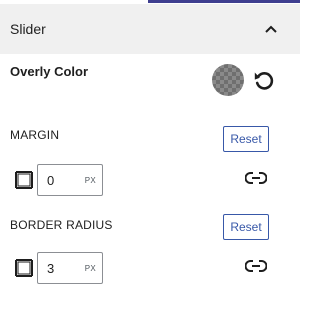  I want to click on overlay-color-swatch, so click(228, 80).